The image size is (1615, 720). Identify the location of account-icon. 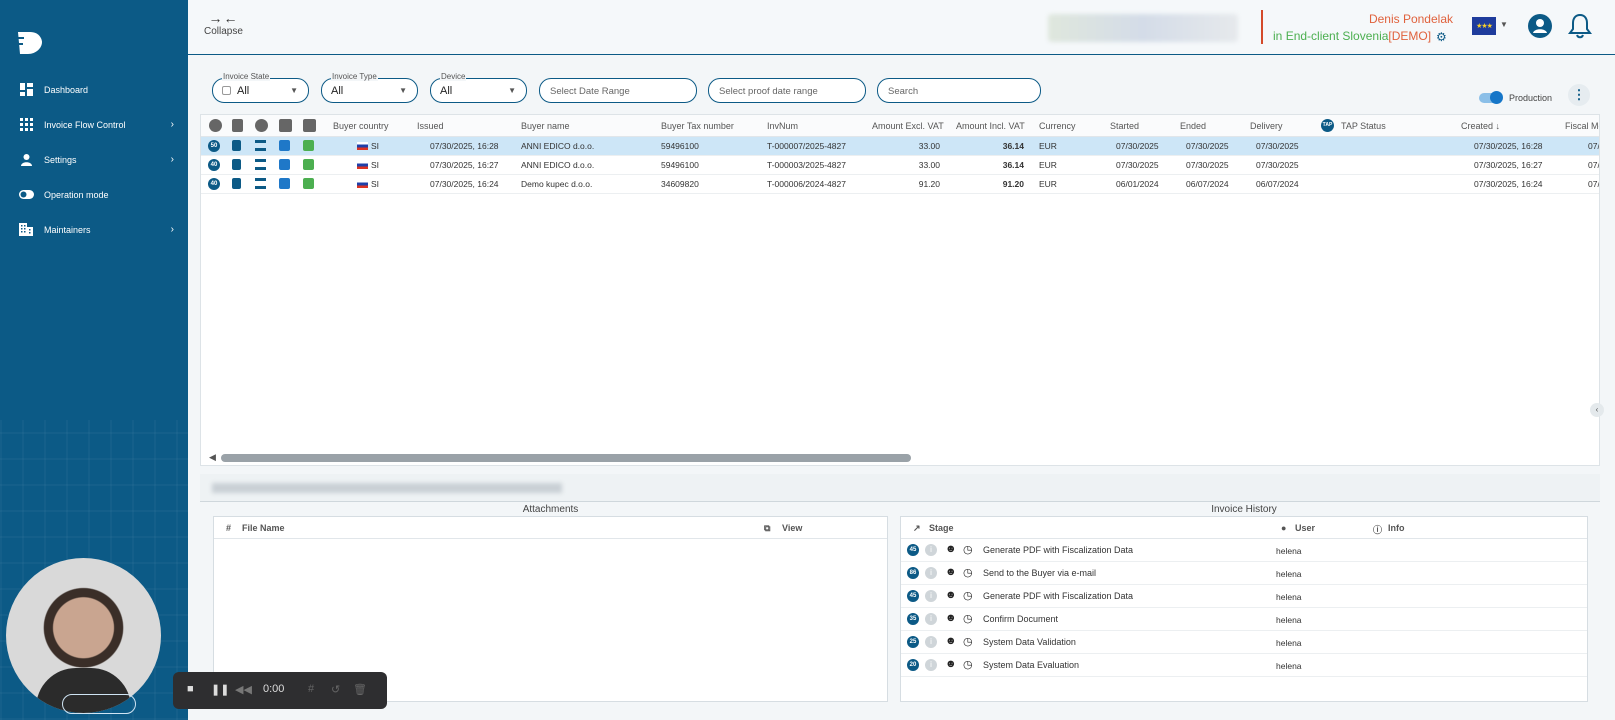
(1540, 26).